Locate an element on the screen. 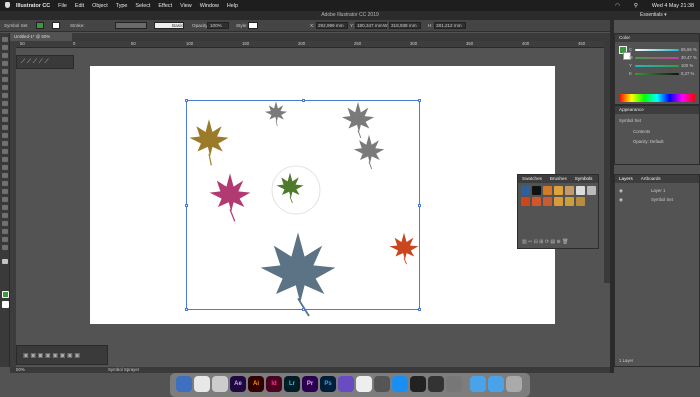 Image resolution: width=700 pixels, height=397 pixels. color-panel-header: Color is located at coordinates (657, 38).